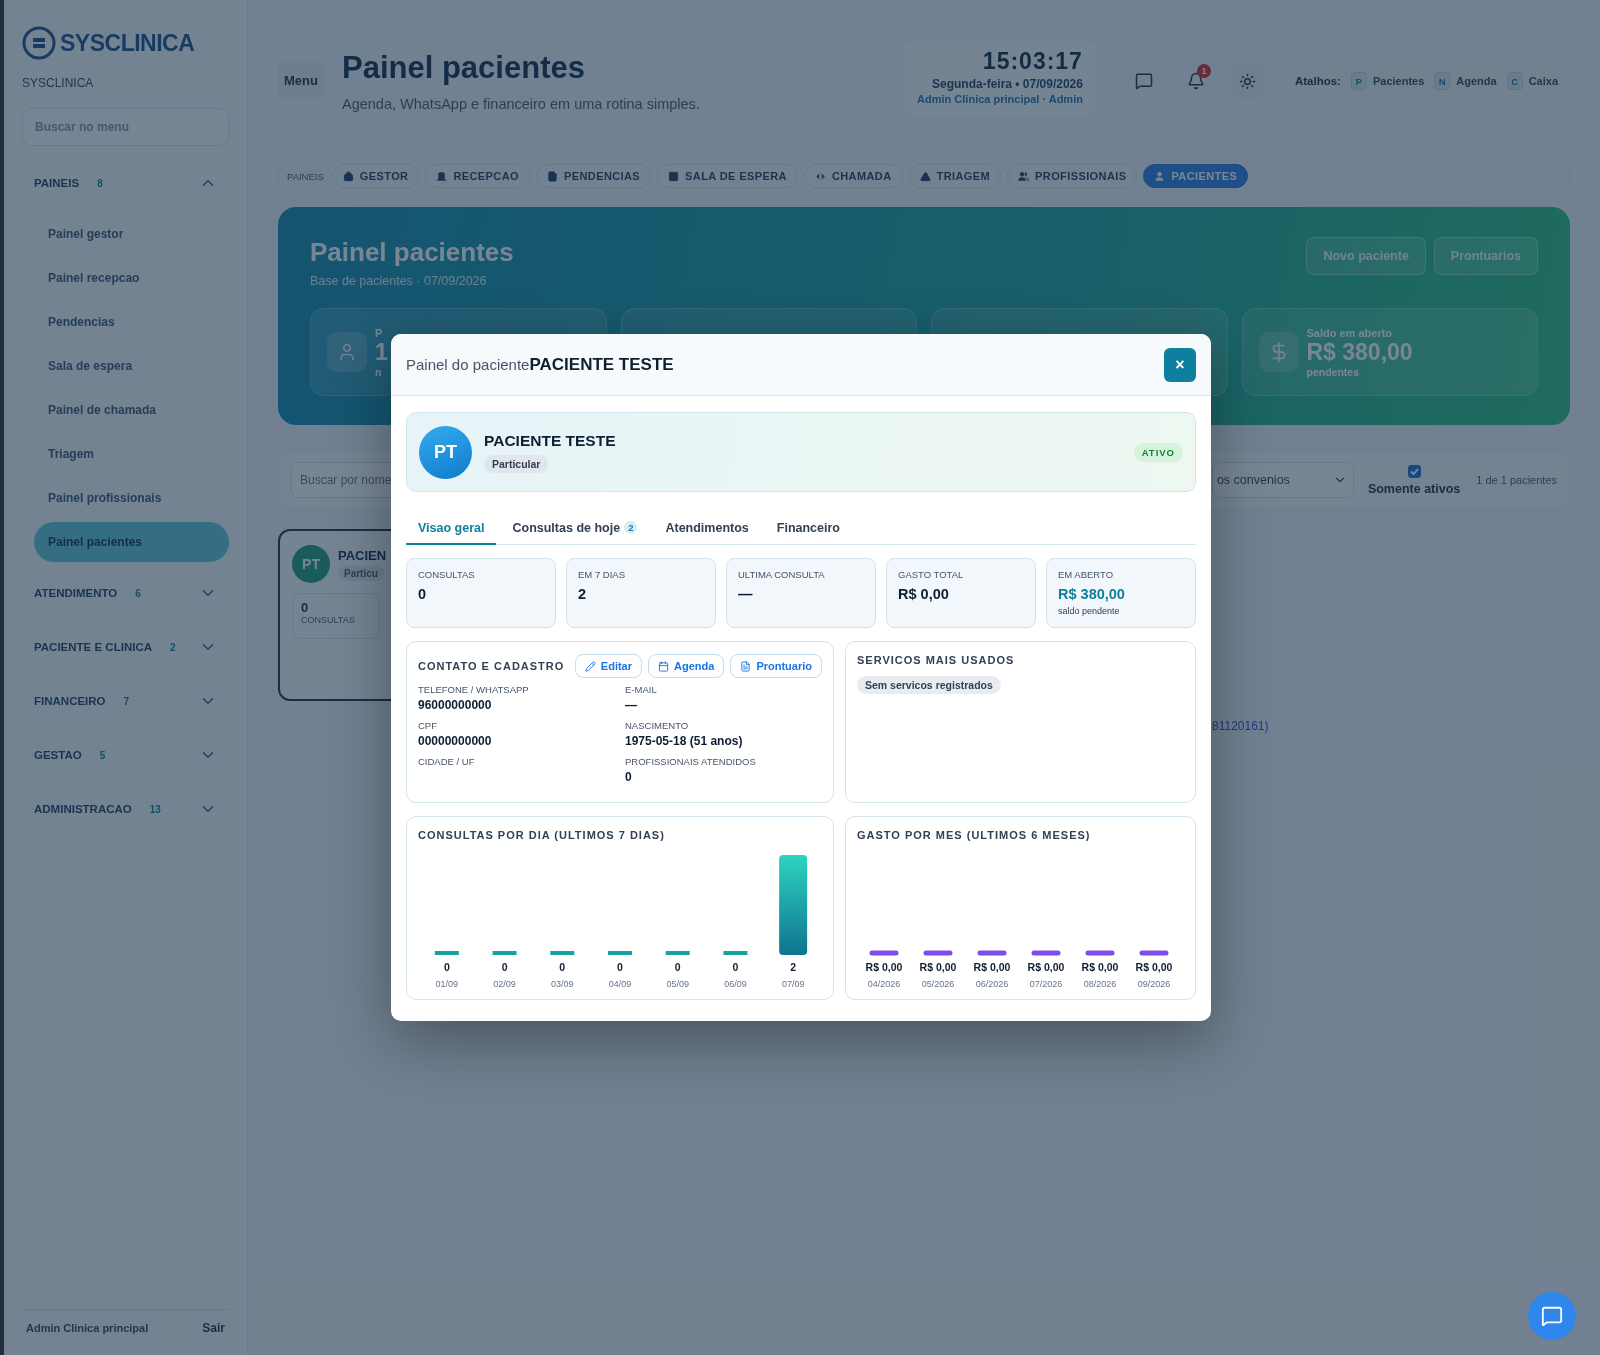 Image resolution: width=1600 pixels, height=1355 pixels. Describe the element at coordinates (213, 1327) in the screenshot. I see `logout-link: Sair` at that location.